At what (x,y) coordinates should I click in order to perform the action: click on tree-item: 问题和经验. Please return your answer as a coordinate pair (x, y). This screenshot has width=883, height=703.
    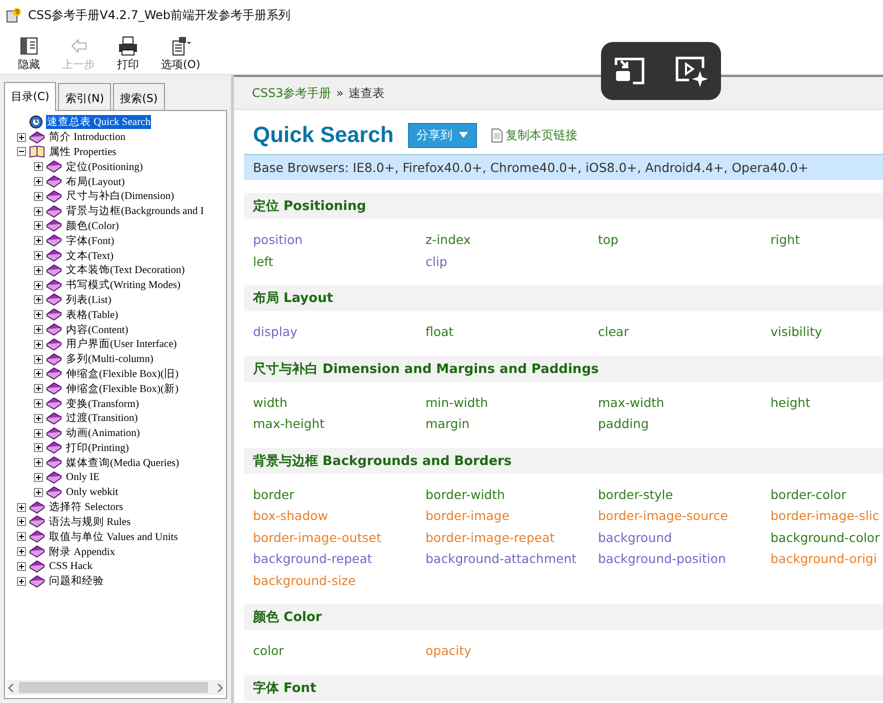
    Looking at the image, I should click on (76, 581).